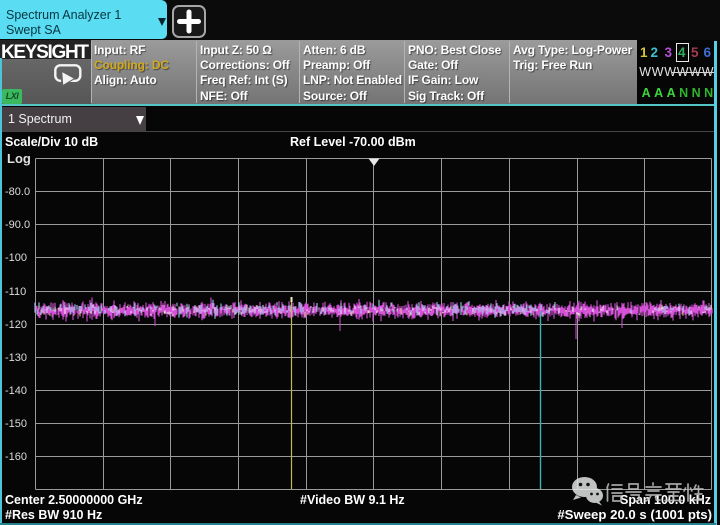 The width and height of the screenshot is (720, 525). What do you see at coordinates (16, 457) in the screenshot?
I see `svg-text: -160` at bounding box center [16, 457].